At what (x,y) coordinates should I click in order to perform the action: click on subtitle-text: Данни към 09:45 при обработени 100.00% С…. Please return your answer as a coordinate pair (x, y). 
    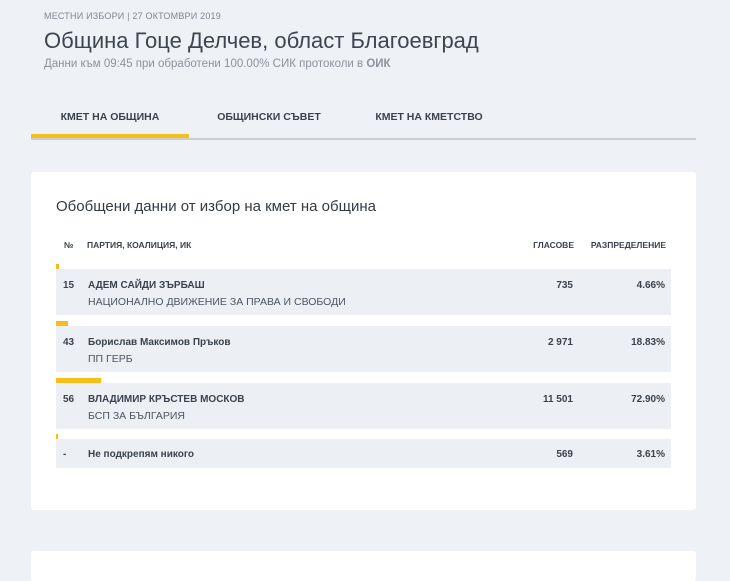
    Looking at the image, I should click on (205, 64).